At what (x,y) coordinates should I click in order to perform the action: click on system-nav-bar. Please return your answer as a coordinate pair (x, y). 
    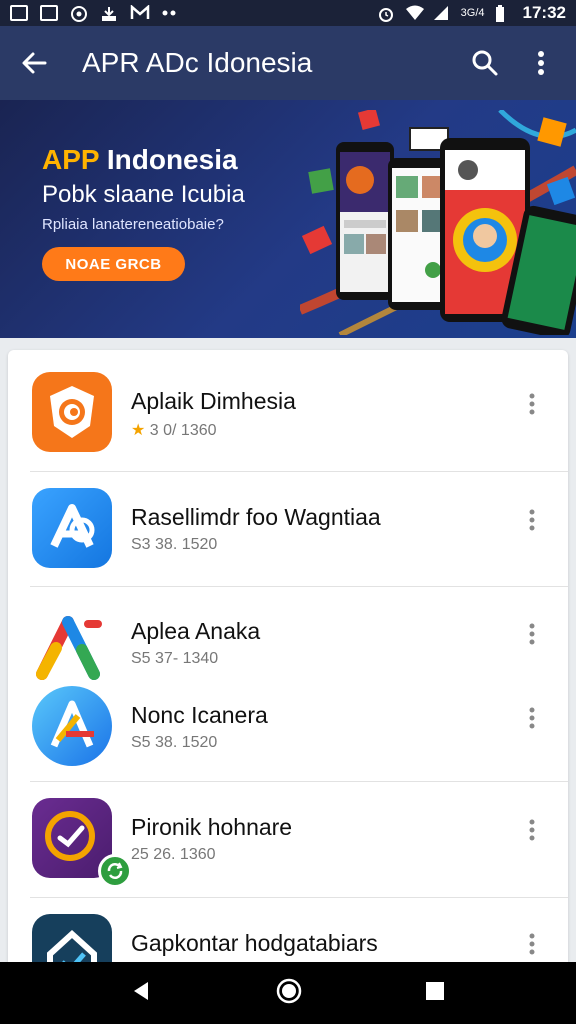
    Looking at the image, I should click on (288, 993).